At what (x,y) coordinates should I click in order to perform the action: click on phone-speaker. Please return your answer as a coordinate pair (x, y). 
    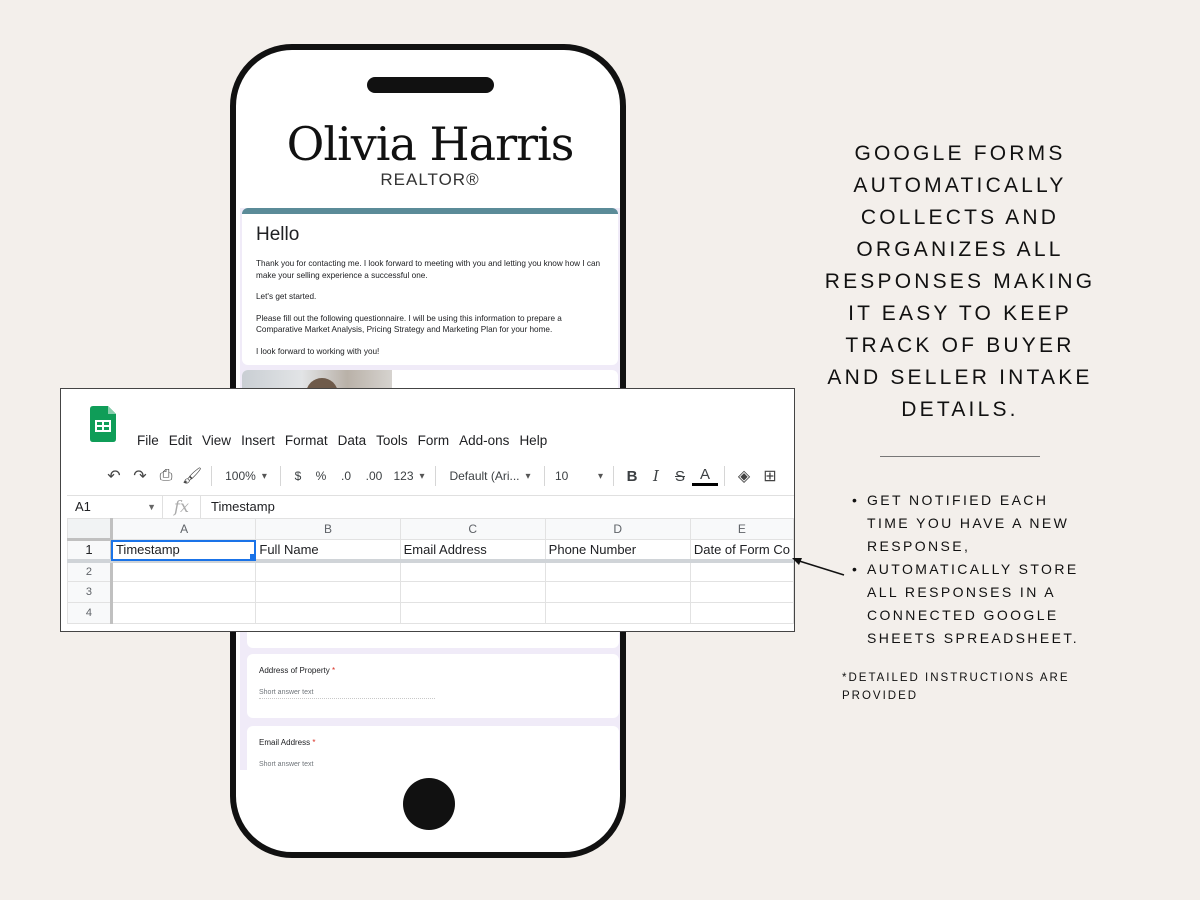
    Looking at the image, I should click on (430, 85).